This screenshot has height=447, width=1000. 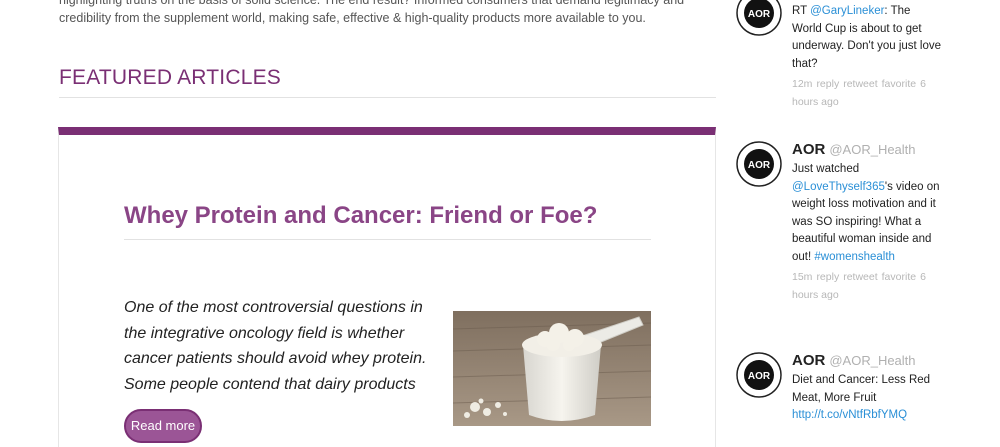 I want to click on tweet-meta: 12m reply retweet favorite 6 hours ago, so click(x=867, y=93).